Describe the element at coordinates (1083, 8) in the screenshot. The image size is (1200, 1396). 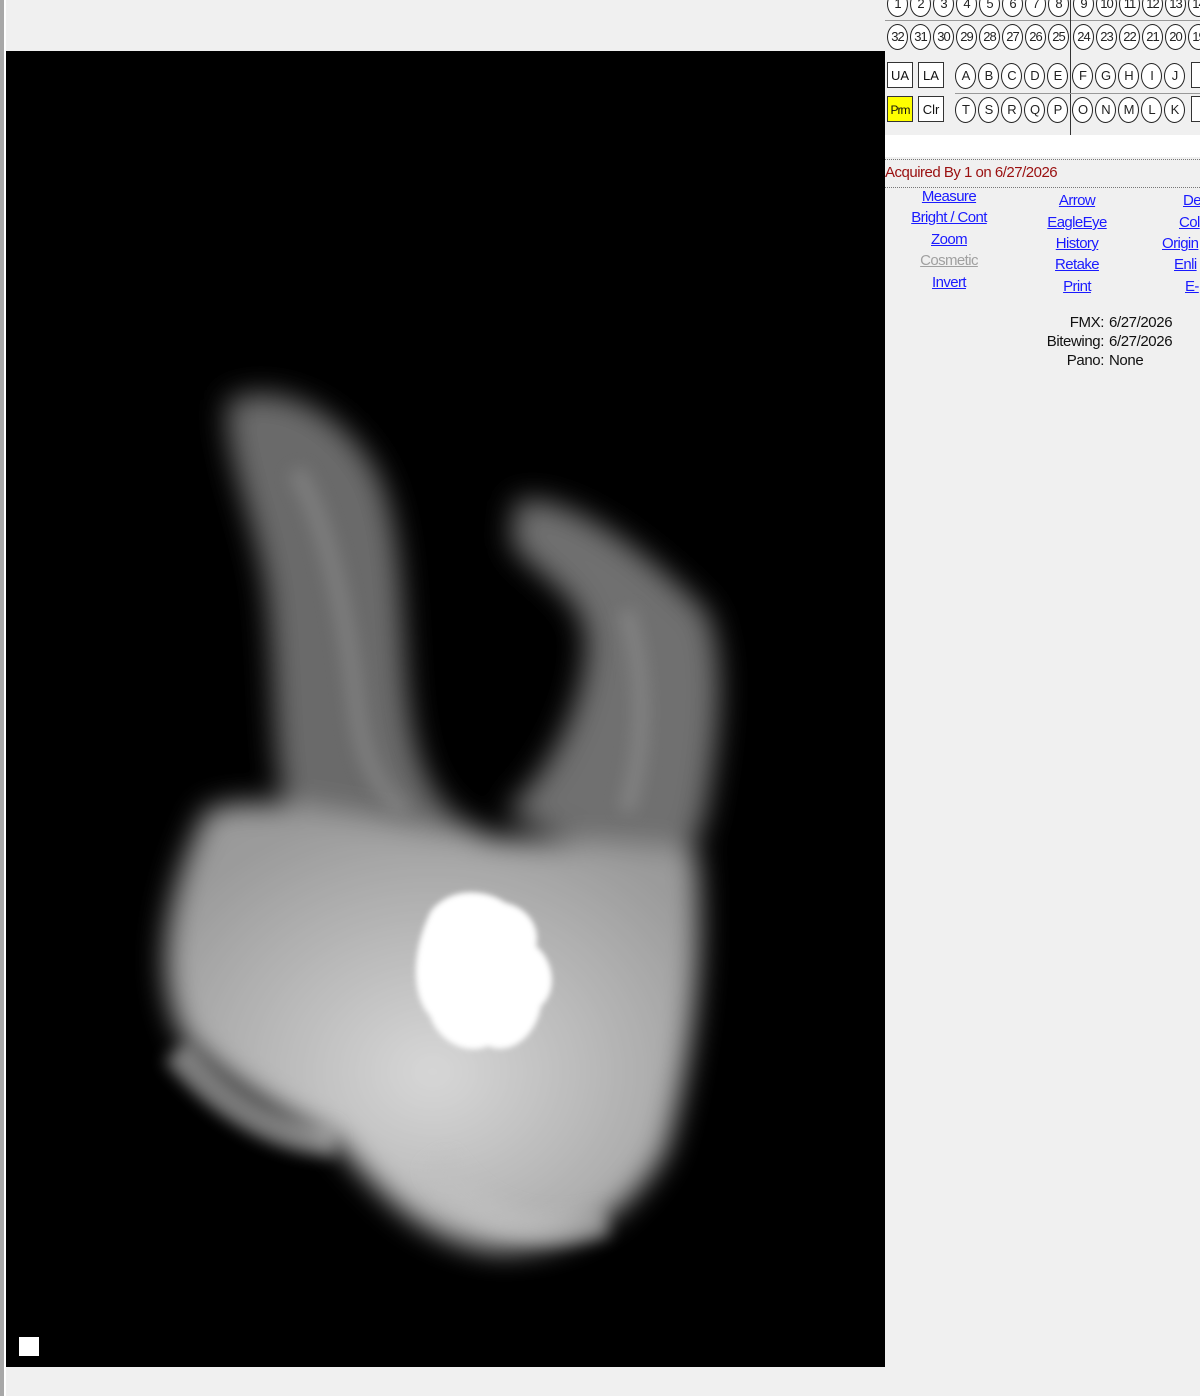
I see `tooth-9: 9` at that location.